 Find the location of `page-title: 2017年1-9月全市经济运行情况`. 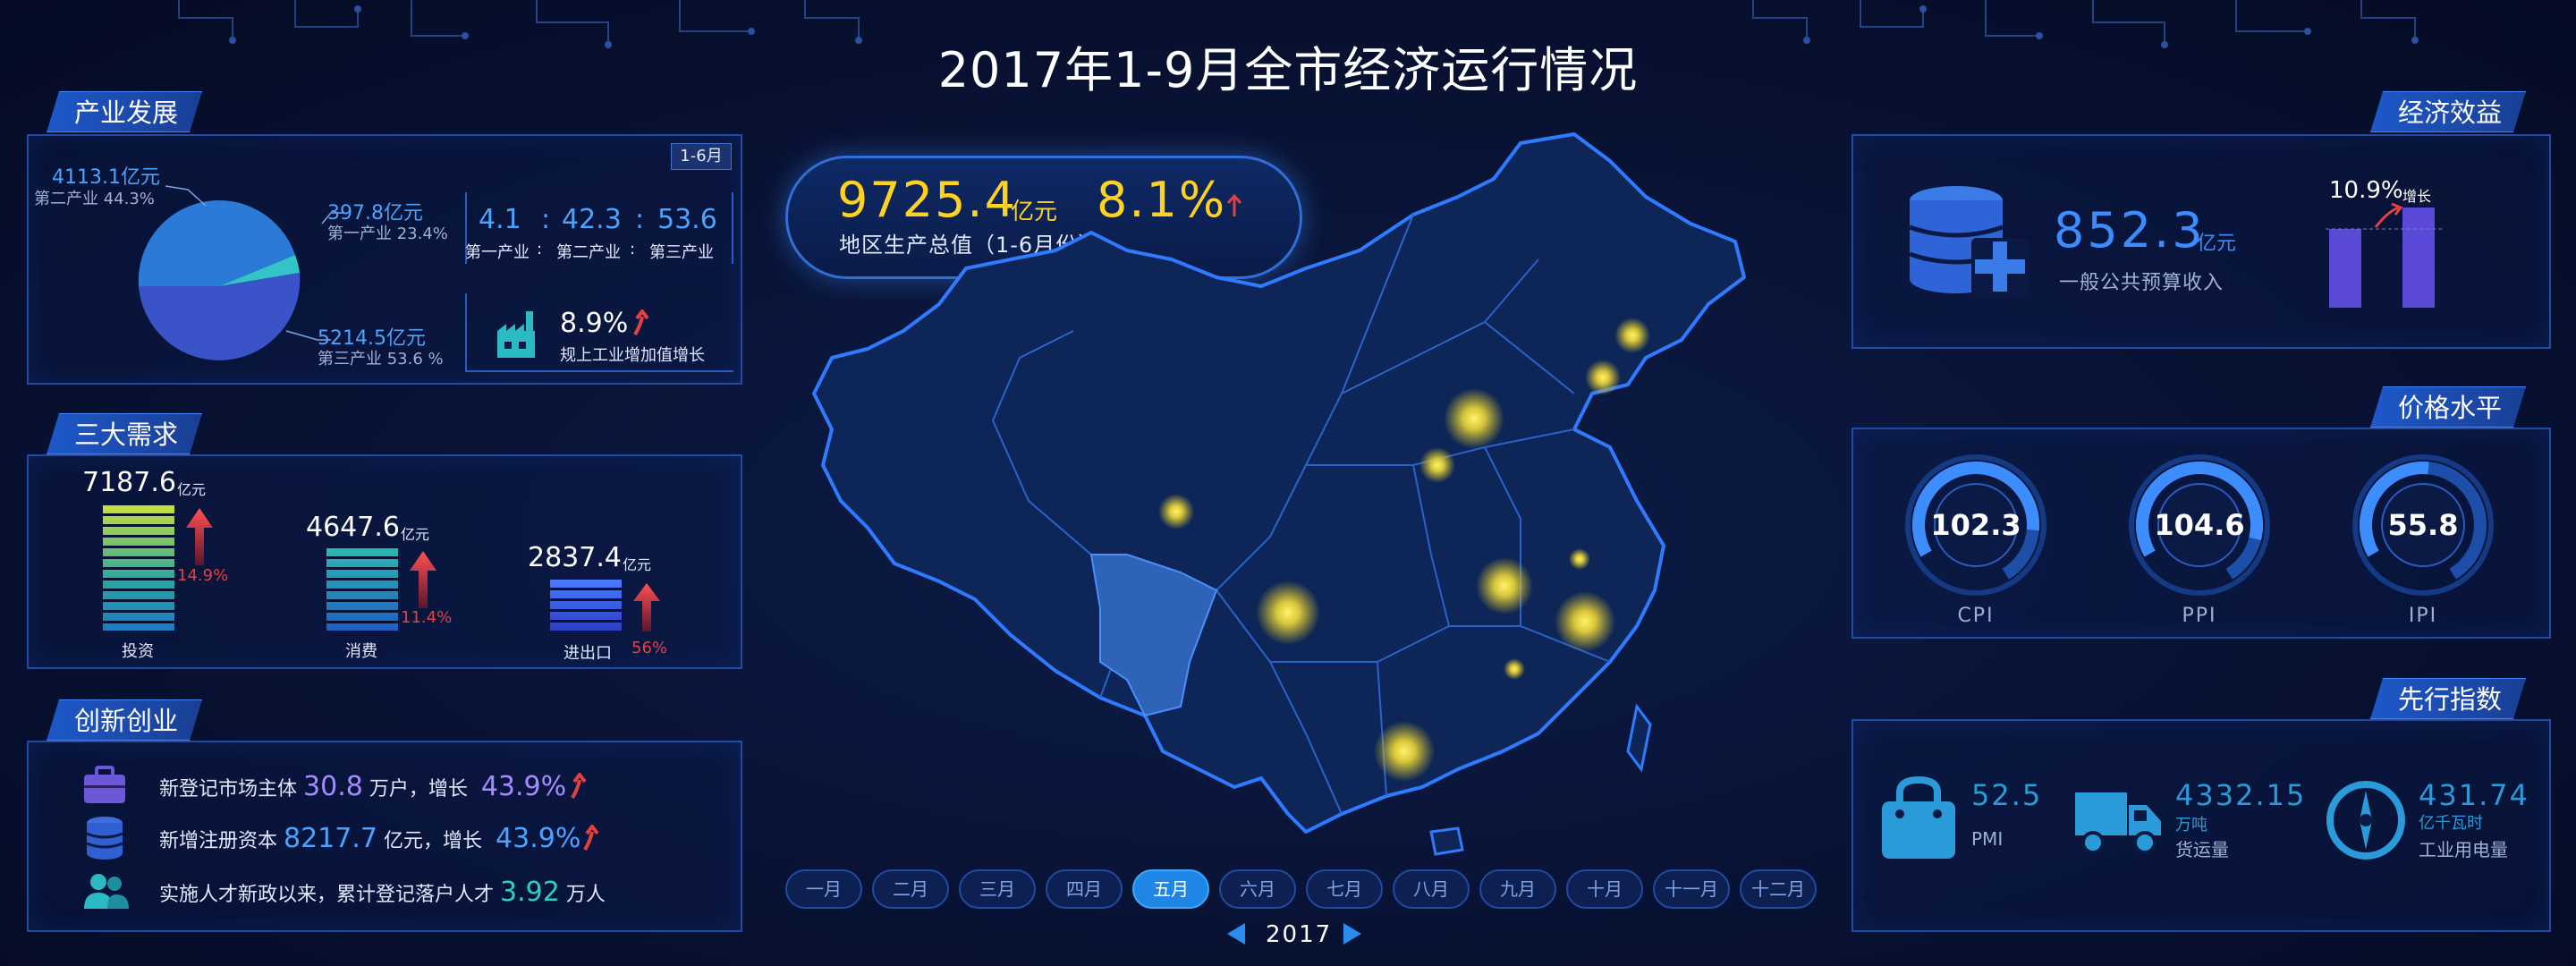

page-title: 2017年1-9月全市经济运行情况 is located at coordinates (1288, 70).